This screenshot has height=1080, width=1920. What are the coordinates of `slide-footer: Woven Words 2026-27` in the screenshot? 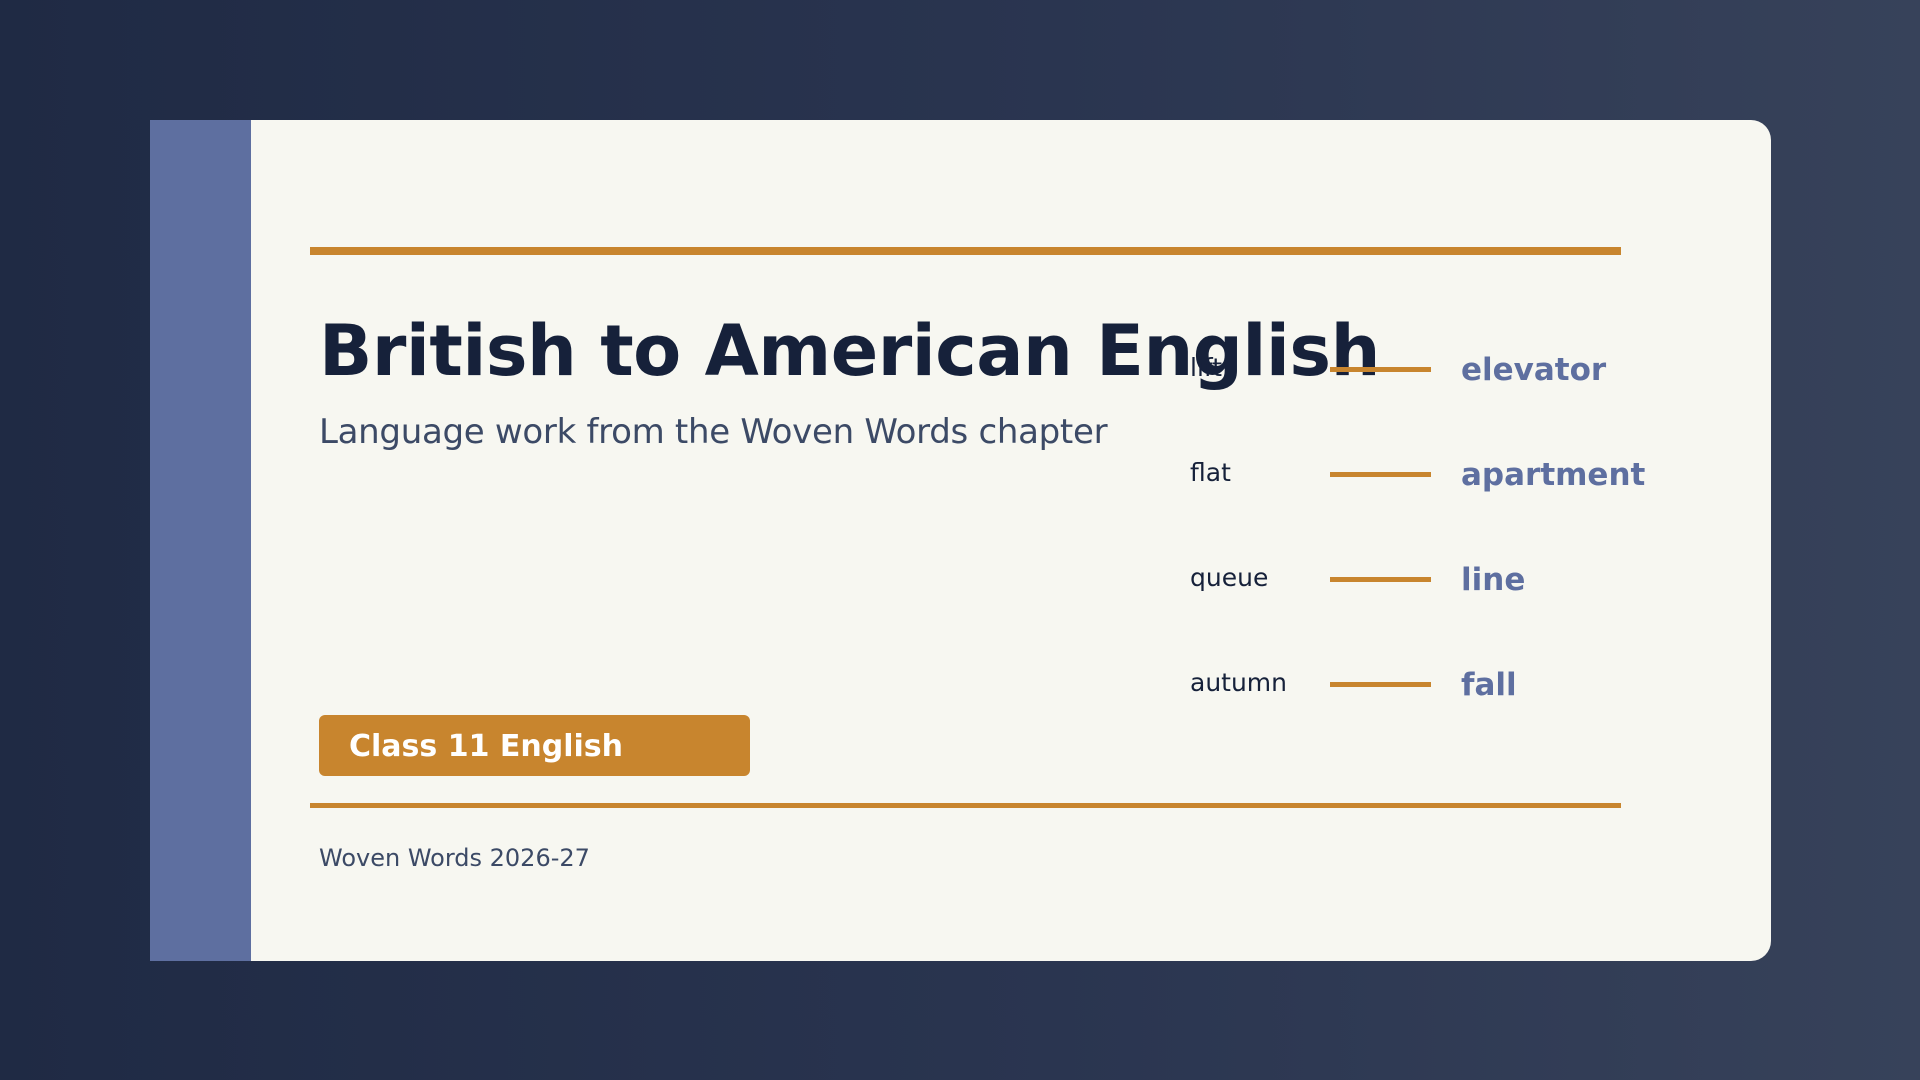 It's located at (454, 858).